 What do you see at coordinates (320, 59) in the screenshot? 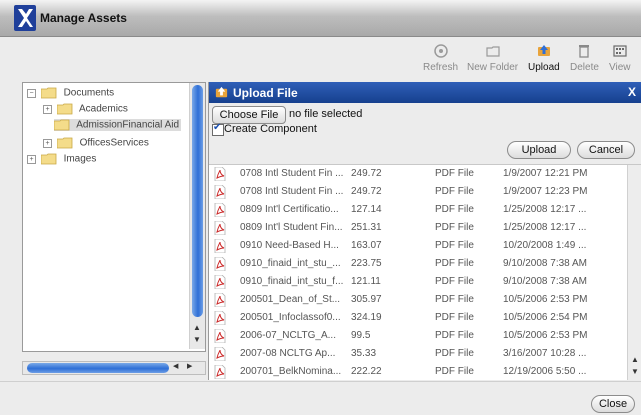
I see `toolbar: Refresh New Folder Upload Delete View` at bounding box center [320, 59].